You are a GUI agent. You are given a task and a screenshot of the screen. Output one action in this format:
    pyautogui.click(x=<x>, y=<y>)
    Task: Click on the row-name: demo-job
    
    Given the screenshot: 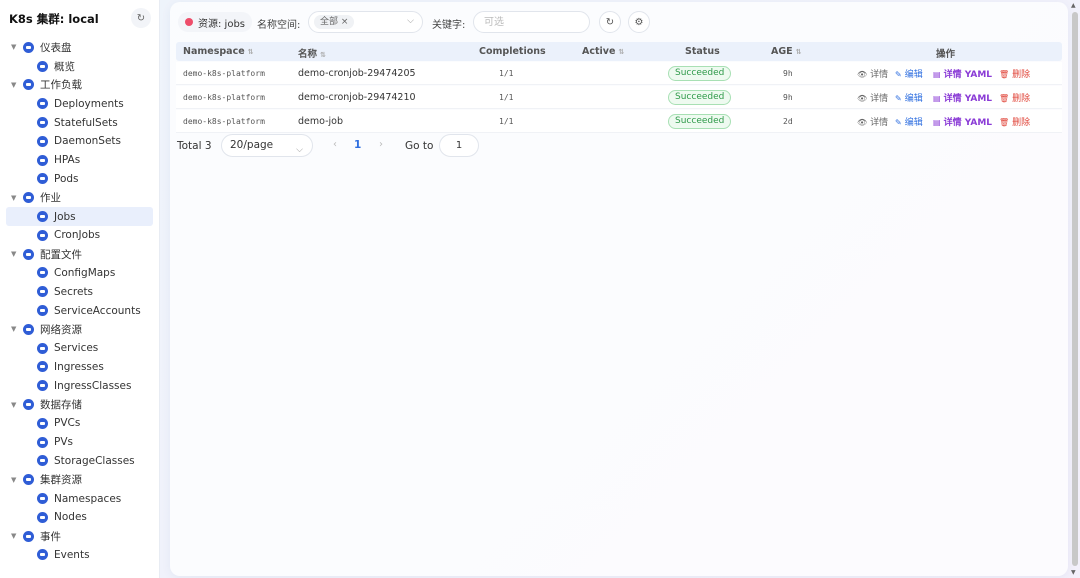 What is the action you would take?
    pyautogui.click(x=320, y=121)
    